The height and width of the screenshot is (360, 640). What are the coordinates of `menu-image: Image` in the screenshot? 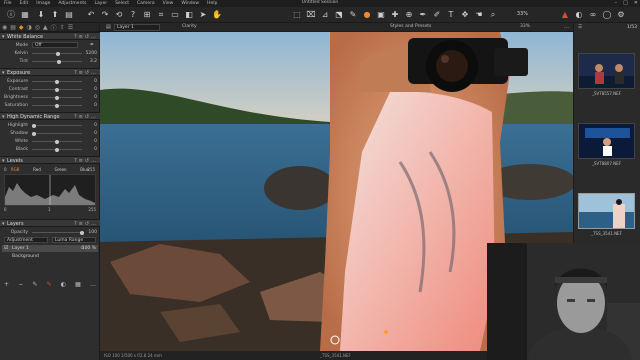 It's located at (43, 3).